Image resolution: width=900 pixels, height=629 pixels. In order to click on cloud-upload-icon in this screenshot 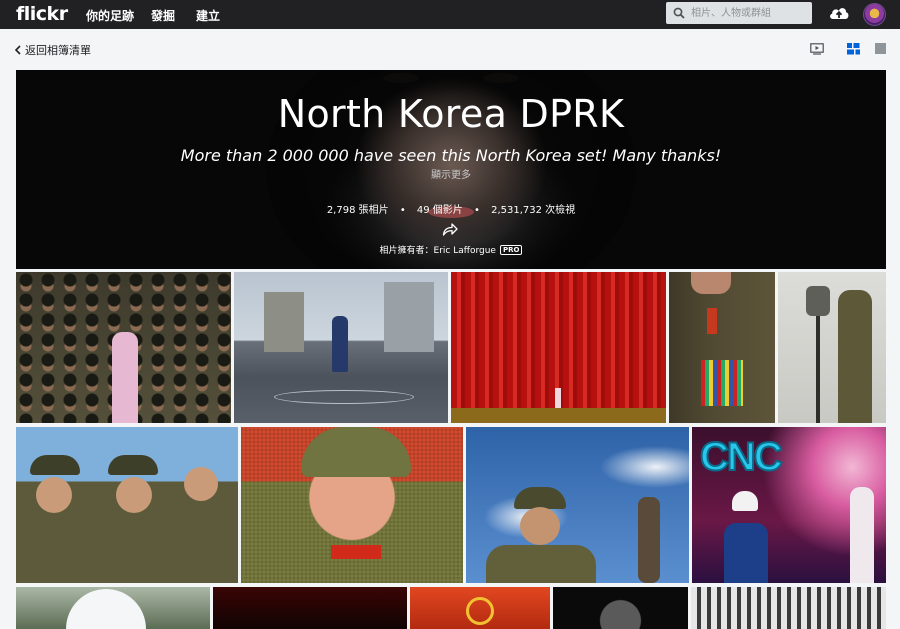, I will do `click(839, 13)`.